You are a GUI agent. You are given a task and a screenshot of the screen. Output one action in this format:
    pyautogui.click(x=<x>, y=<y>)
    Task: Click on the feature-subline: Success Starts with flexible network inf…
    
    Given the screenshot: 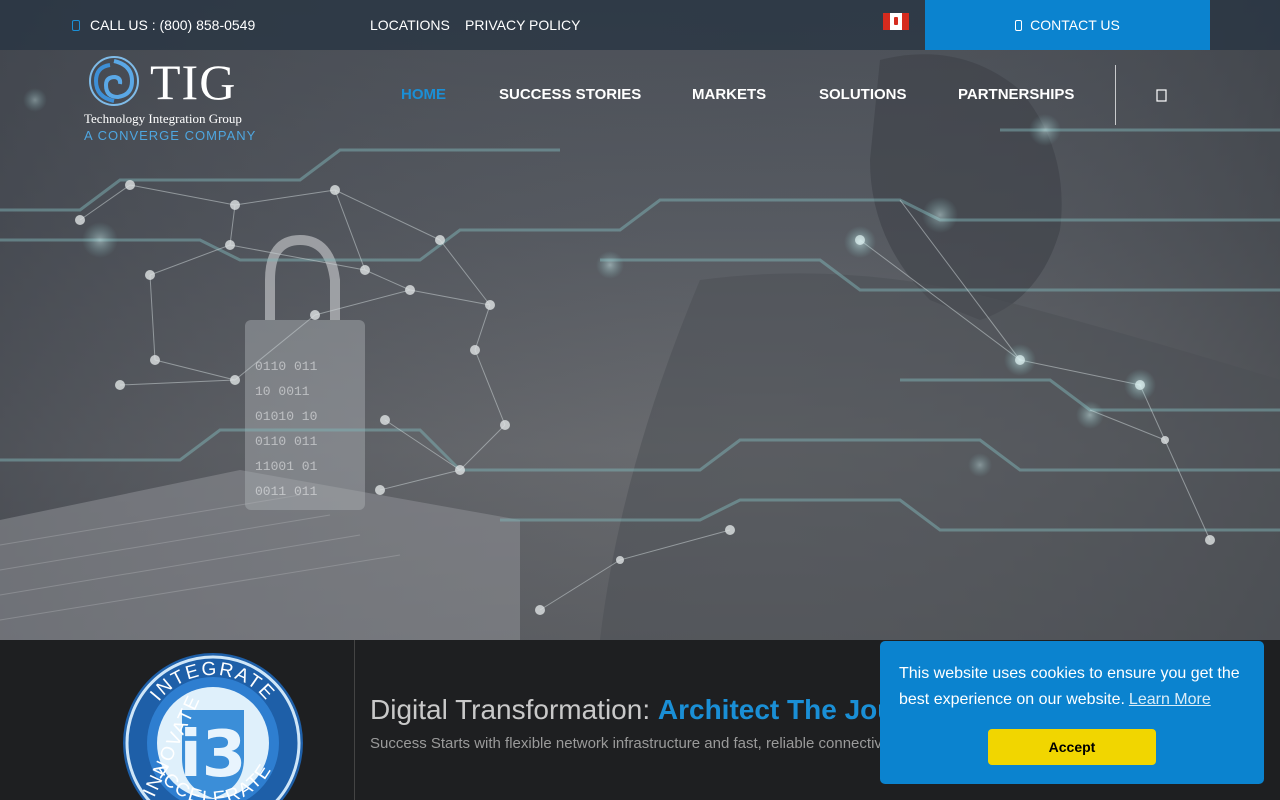 What is the action you would take?
    pyautogui.click(x=633, y=743)
    